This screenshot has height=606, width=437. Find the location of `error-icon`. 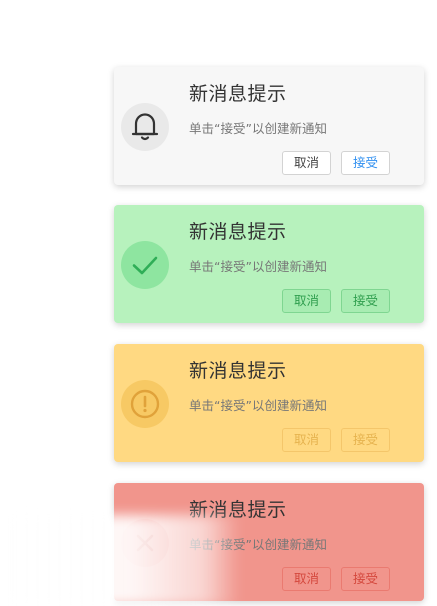

error-icon is located at coordinates (145, 543).